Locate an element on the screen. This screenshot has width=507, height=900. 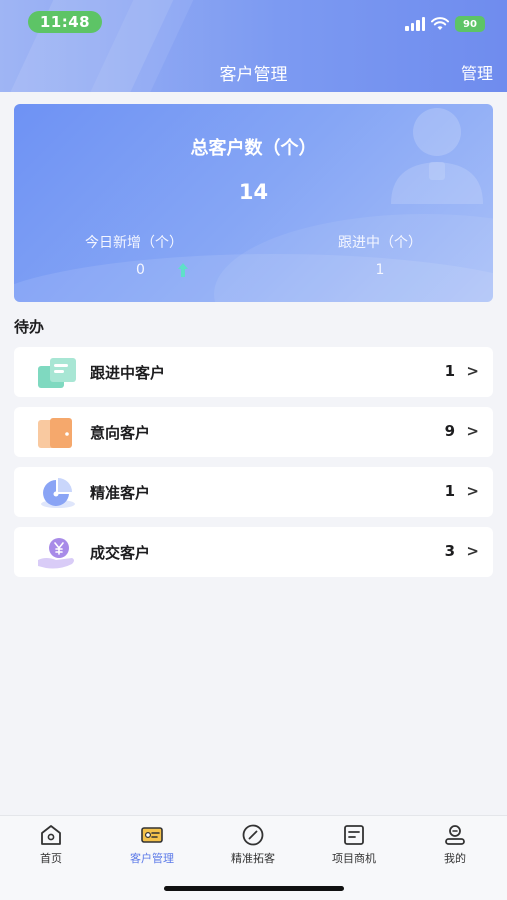
tab-precise-acquisition: 精准拓客 is located at coordinates (253, 845).